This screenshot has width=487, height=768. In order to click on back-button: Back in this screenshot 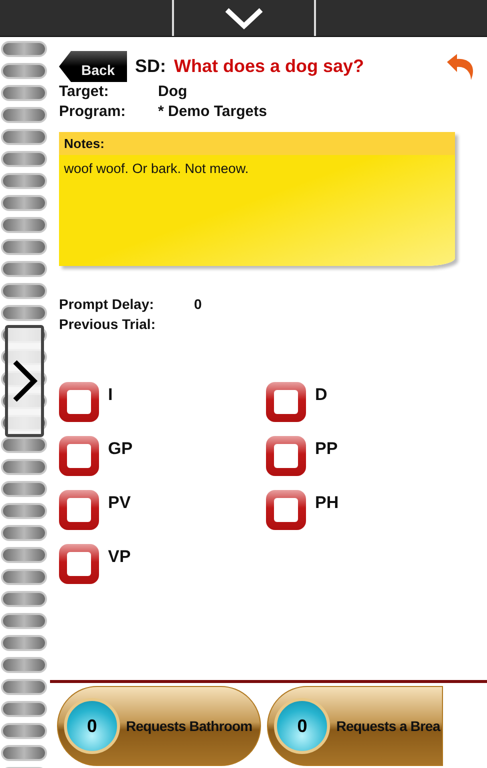, I will do `click(93, 66)`.